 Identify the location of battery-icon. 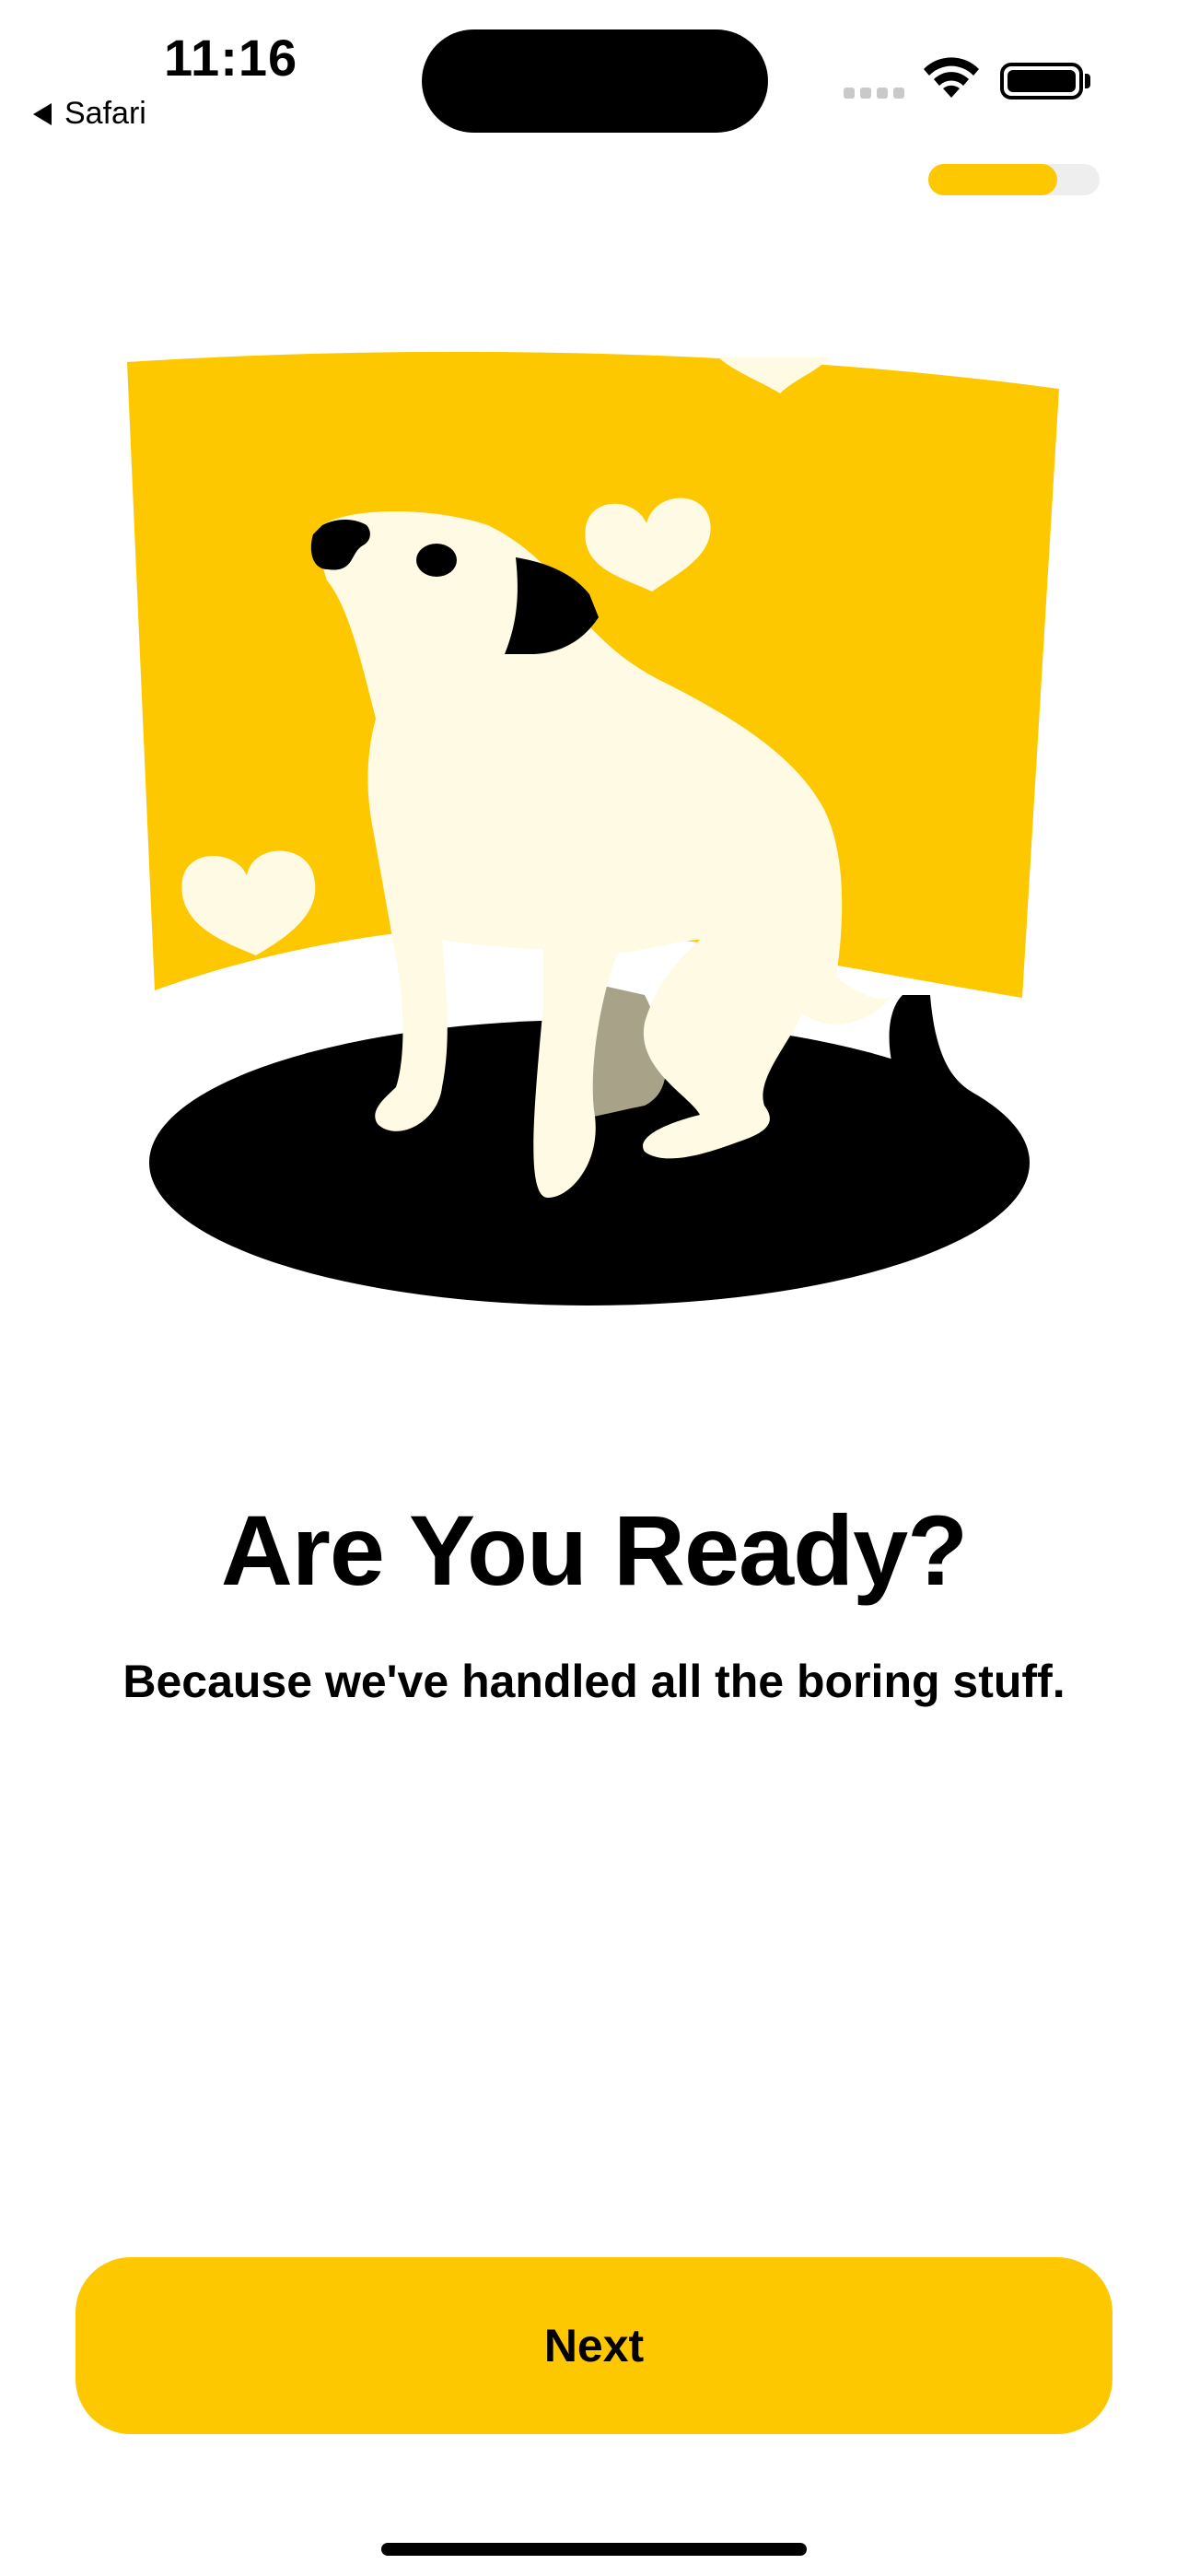
(1041, 81).